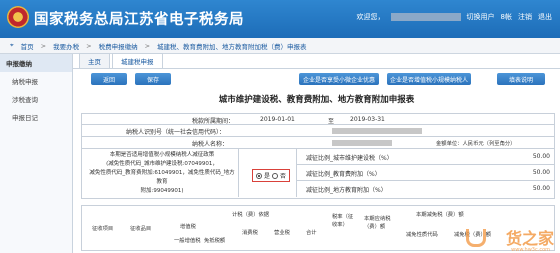 This screenshot has height=253, width=560. Describe the element at coordinates (362, 143) in the screenshot. I see `taxpayer-name-masked` at that location.